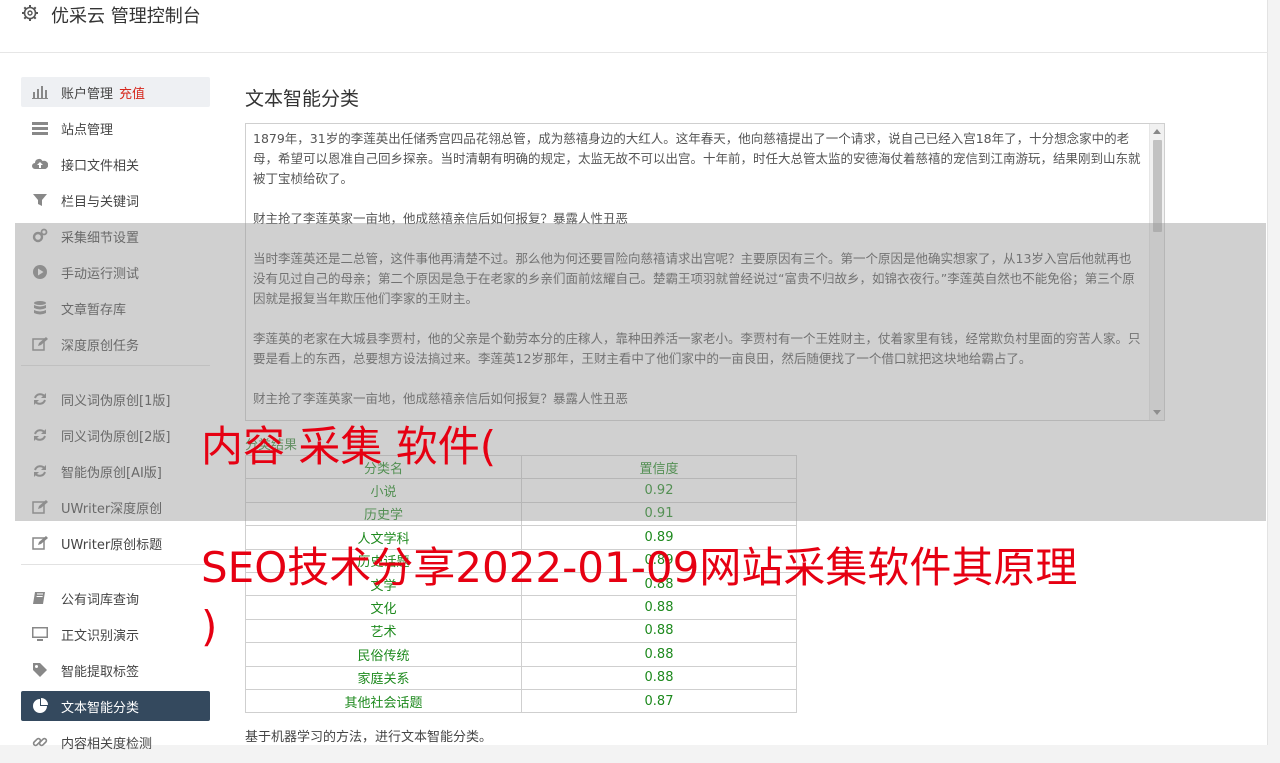  I want to click on sidebar-item-relevance-check: 内容相关度检测, so click(115, 742).